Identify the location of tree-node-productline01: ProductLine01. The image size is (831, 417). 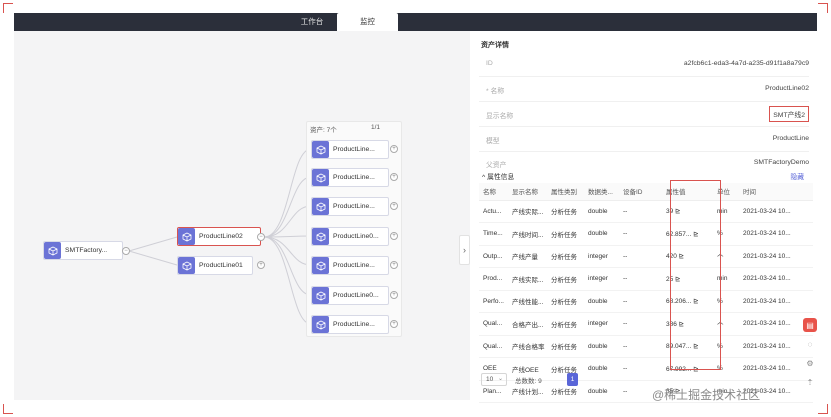
(215, 265).